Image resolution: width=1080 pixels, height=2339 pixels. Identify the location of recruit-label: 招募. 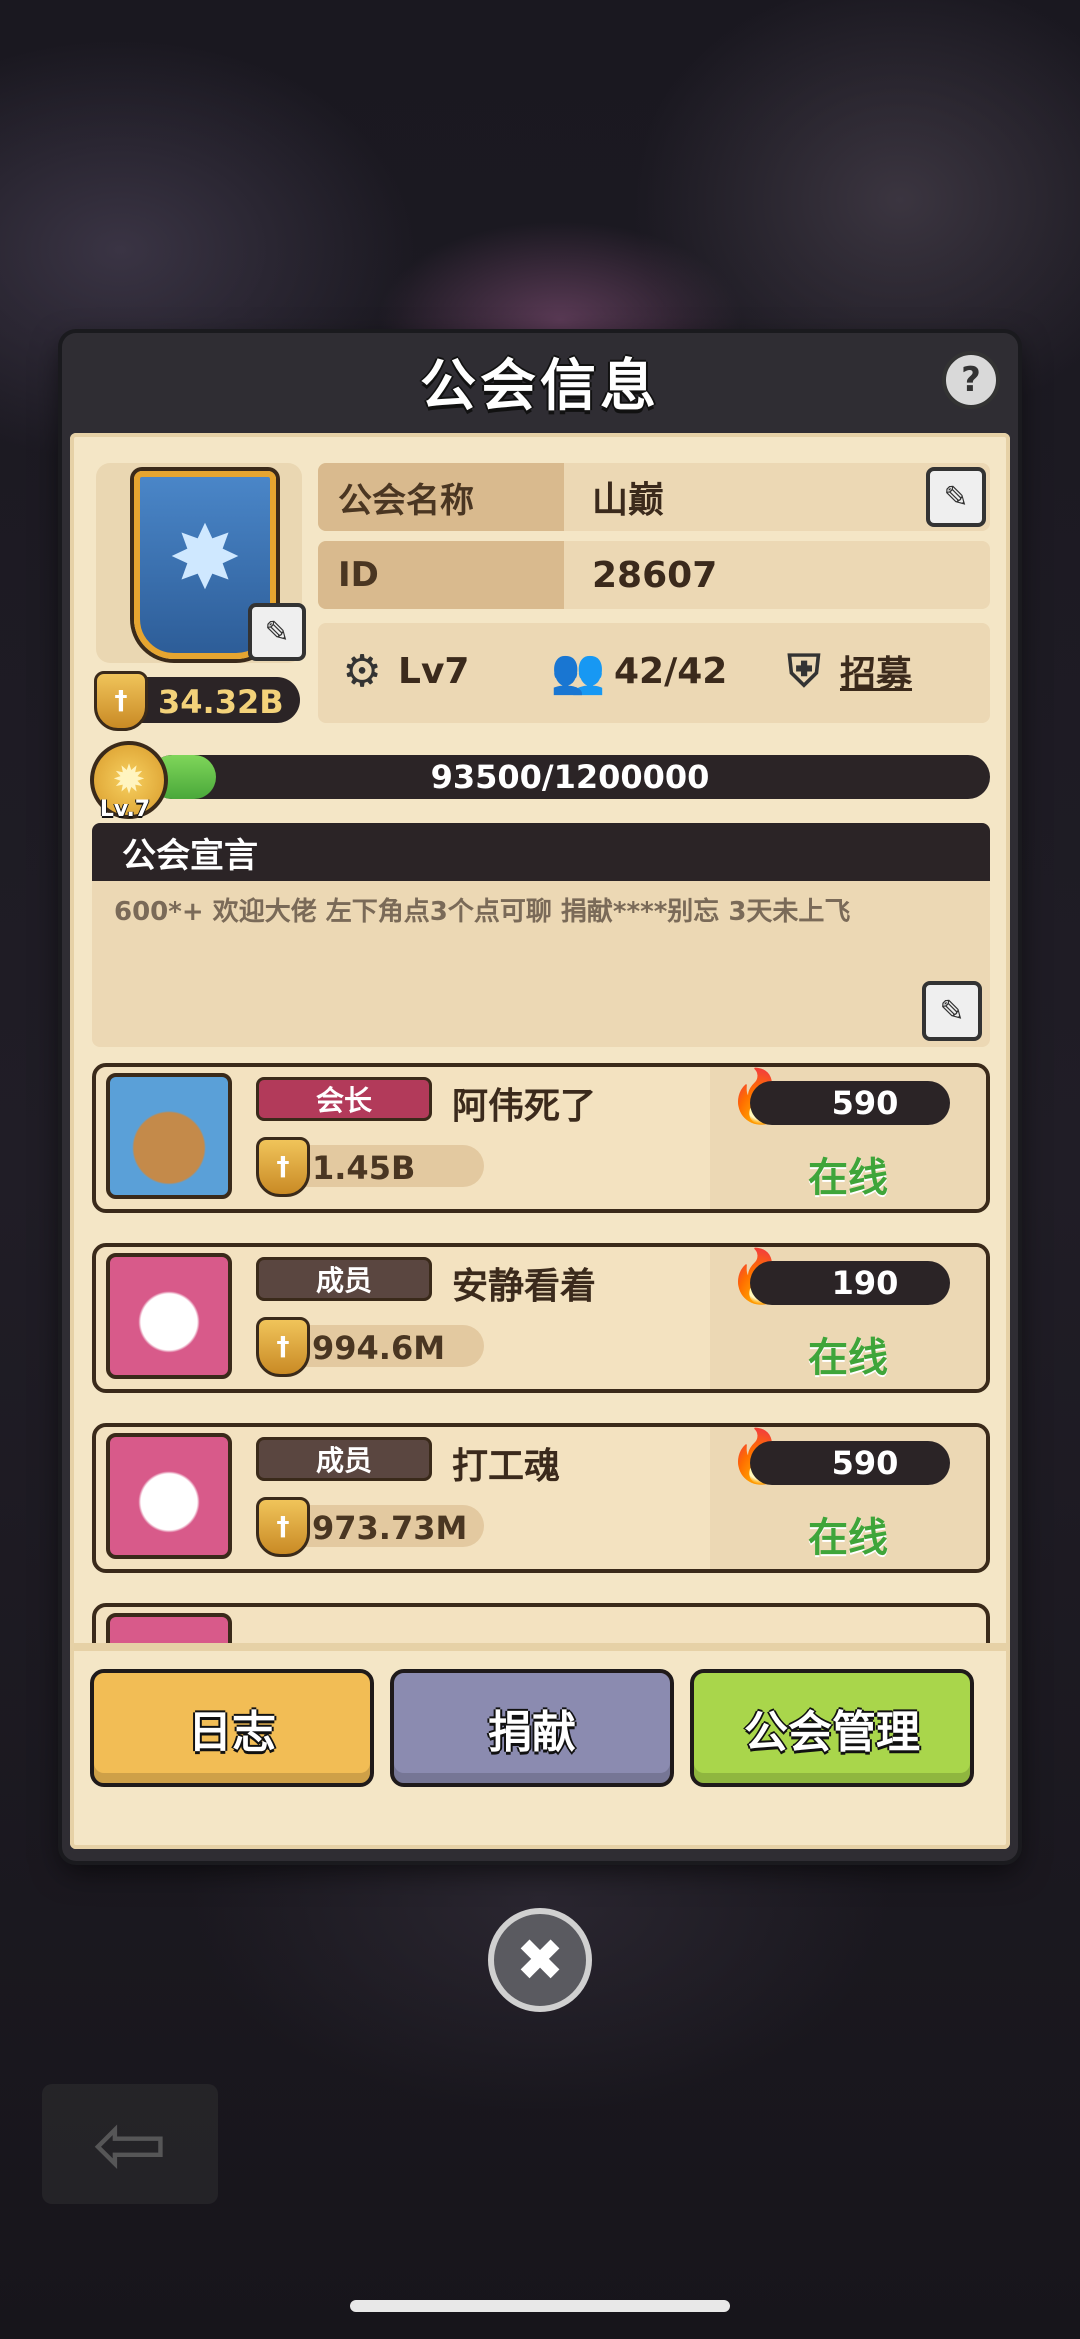
(876, 674).